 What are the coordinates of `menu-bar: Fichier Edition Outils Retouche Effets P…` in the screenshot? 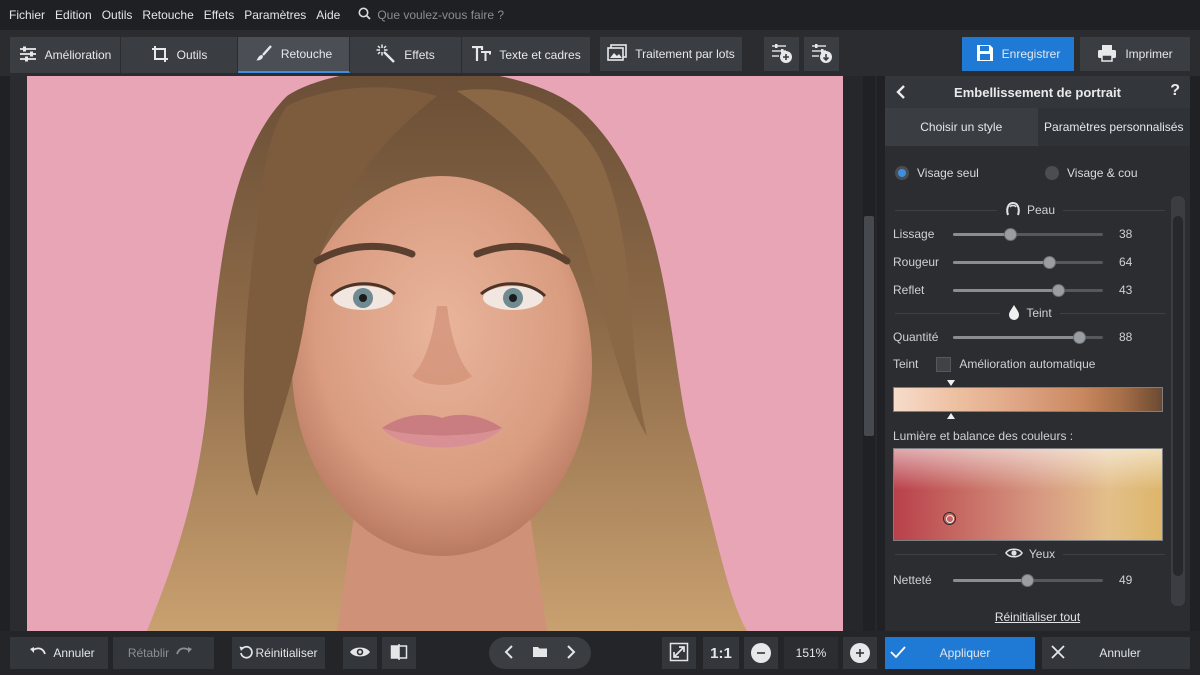 It's located at (600, 15).